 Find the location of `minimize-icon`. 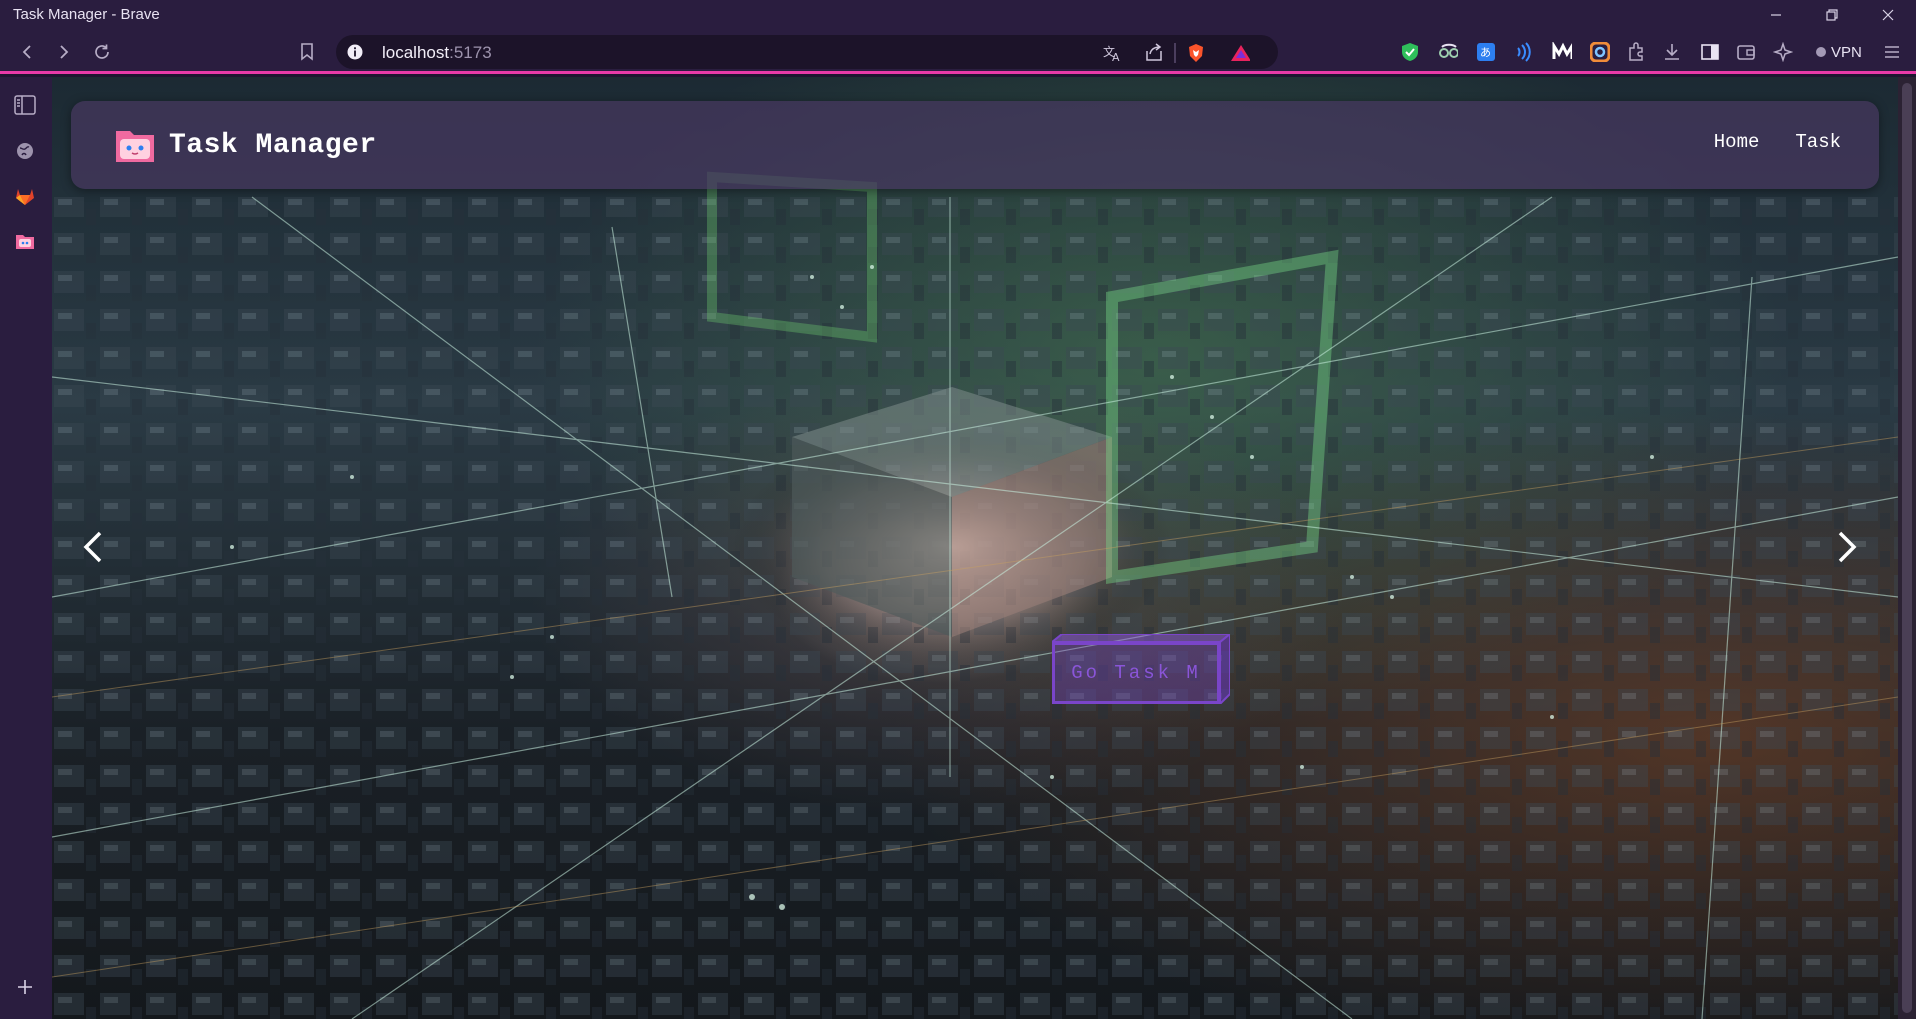

minimize-icon is located at coordinates (1776, 14).